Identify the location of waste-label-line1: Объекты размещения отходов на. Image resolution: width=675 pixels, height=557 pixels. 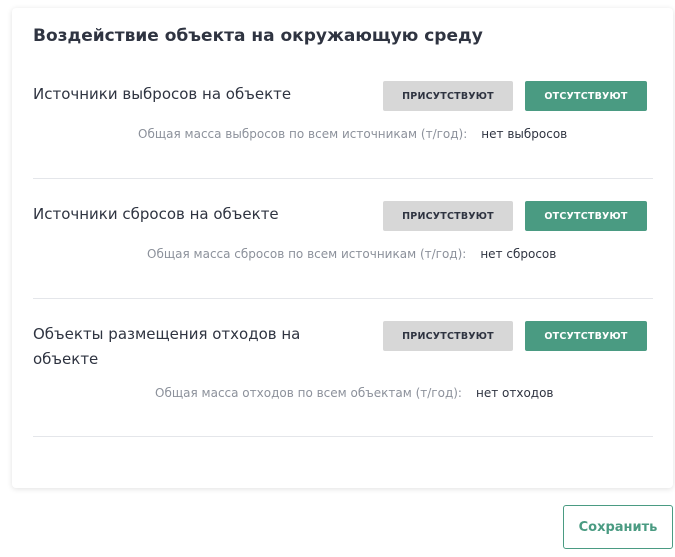
(167, 334).